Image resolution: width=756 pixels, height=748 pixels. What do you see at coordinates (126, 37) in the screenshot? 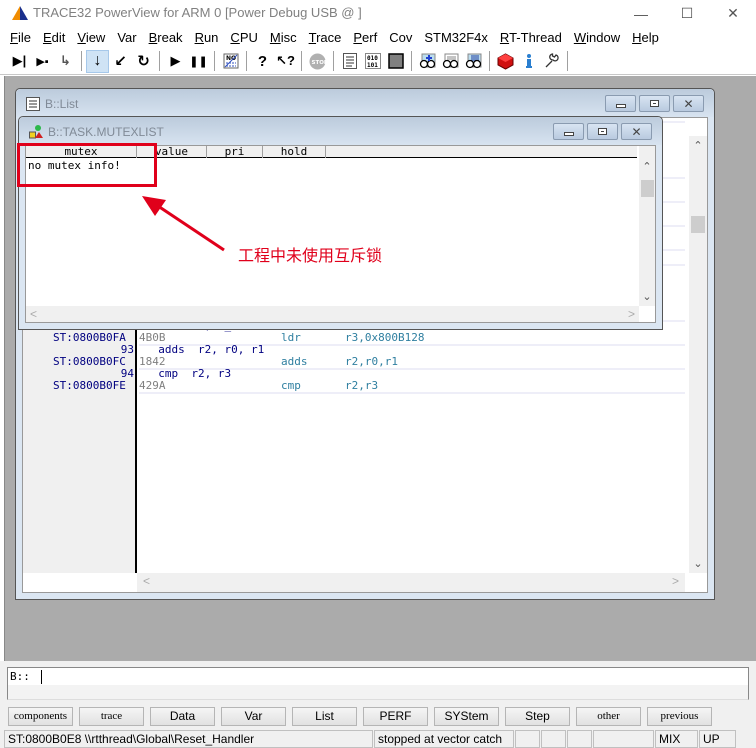
I see `menu-var: Var` at bounding box center [126, 37].